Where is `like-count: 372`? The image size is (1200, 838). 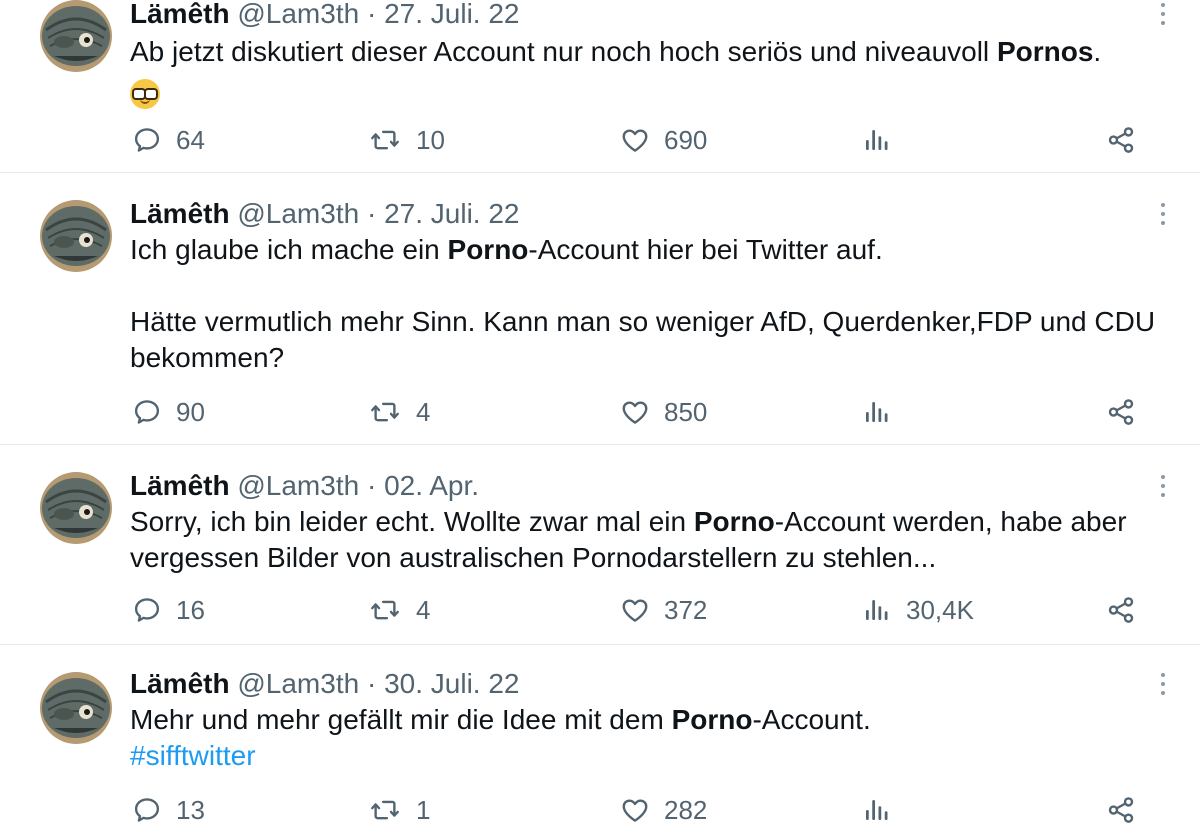 like-count: 372 is located at coordinates (686, 609).